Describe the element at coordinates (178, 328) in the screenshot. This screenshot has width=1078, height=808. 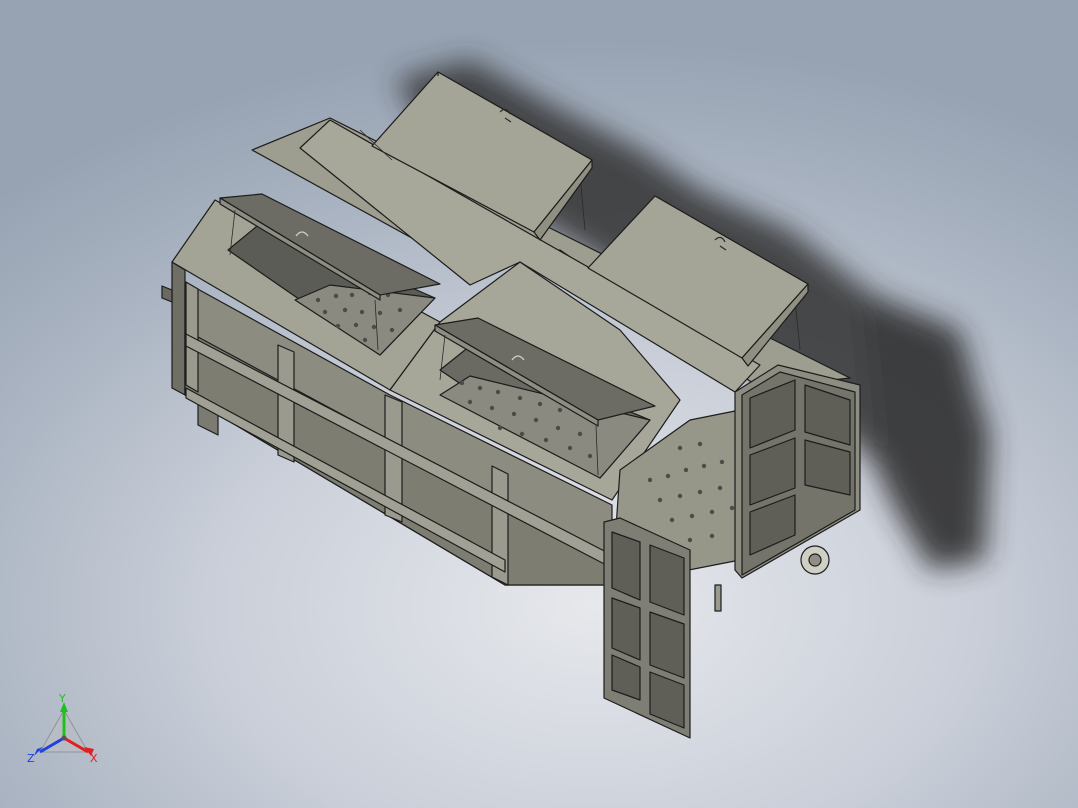
I see `left-end-wall` at that location.